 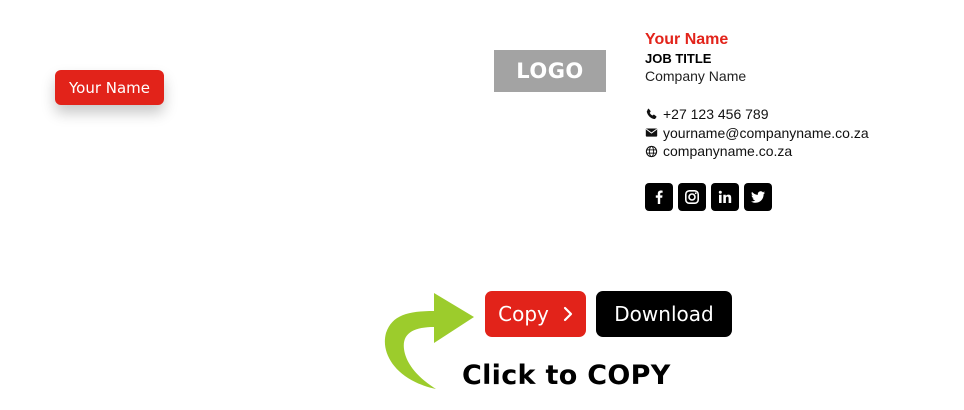 What do you see at coordinates (566, 375) in the screenshot?
I see `click-to-copy-hint: Click to COPY` at bounding box center [566, 375].